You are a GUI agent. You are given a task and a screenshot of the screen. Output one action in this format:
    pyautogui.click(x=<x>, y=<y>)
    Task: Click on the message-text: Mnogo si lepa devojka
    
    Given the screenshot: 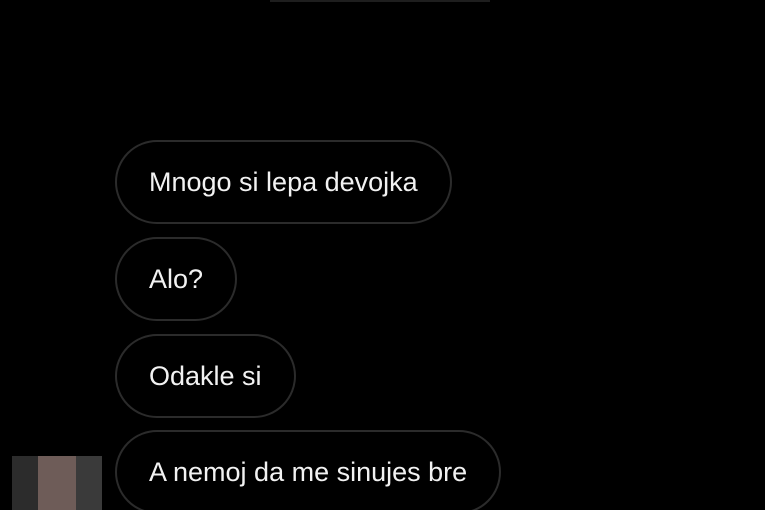 What is the action you would take?
    pyautogui.click(x=283, y=182)
    